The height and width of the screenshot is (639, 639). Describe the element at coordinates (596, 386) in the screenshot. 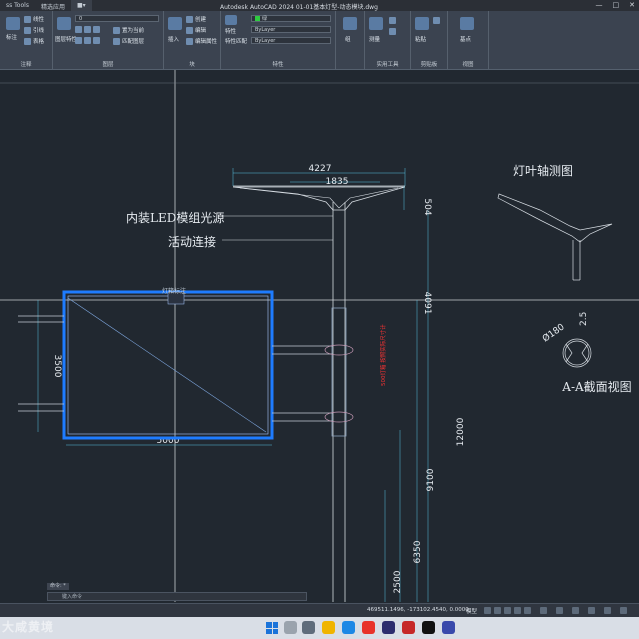

I see `label-section-view: A-A截面视图` at that location.